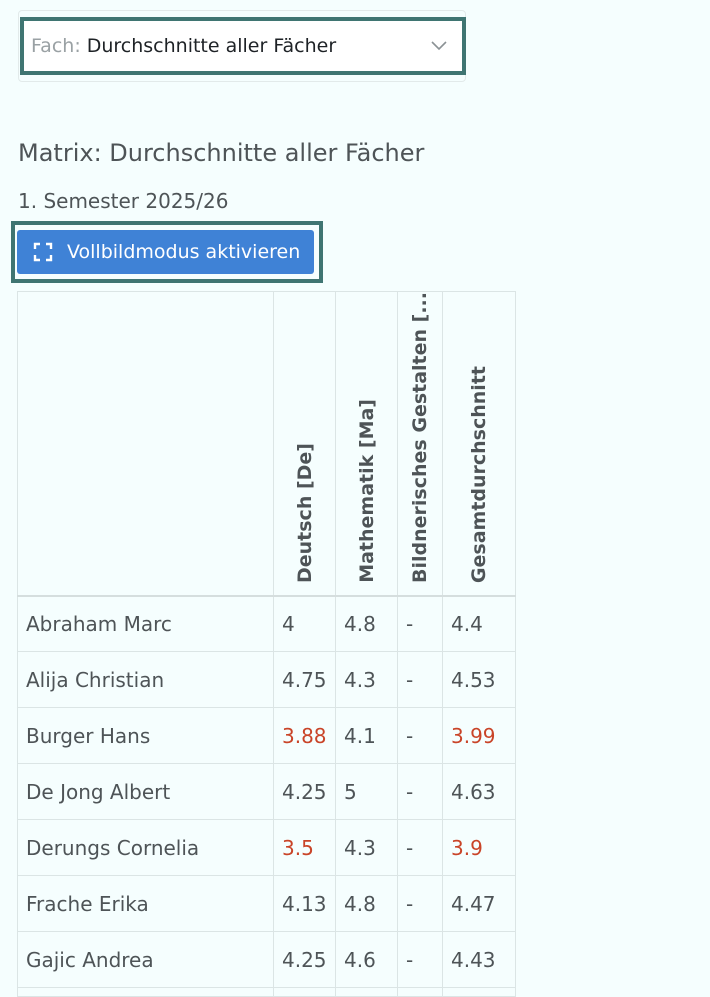 The height and width of the screenshot is (997, 710). What do you see at coordinates (304, 848) in the screenshot?
I see `grade-deutsch: 3.5` at bounding box center [304, 848].